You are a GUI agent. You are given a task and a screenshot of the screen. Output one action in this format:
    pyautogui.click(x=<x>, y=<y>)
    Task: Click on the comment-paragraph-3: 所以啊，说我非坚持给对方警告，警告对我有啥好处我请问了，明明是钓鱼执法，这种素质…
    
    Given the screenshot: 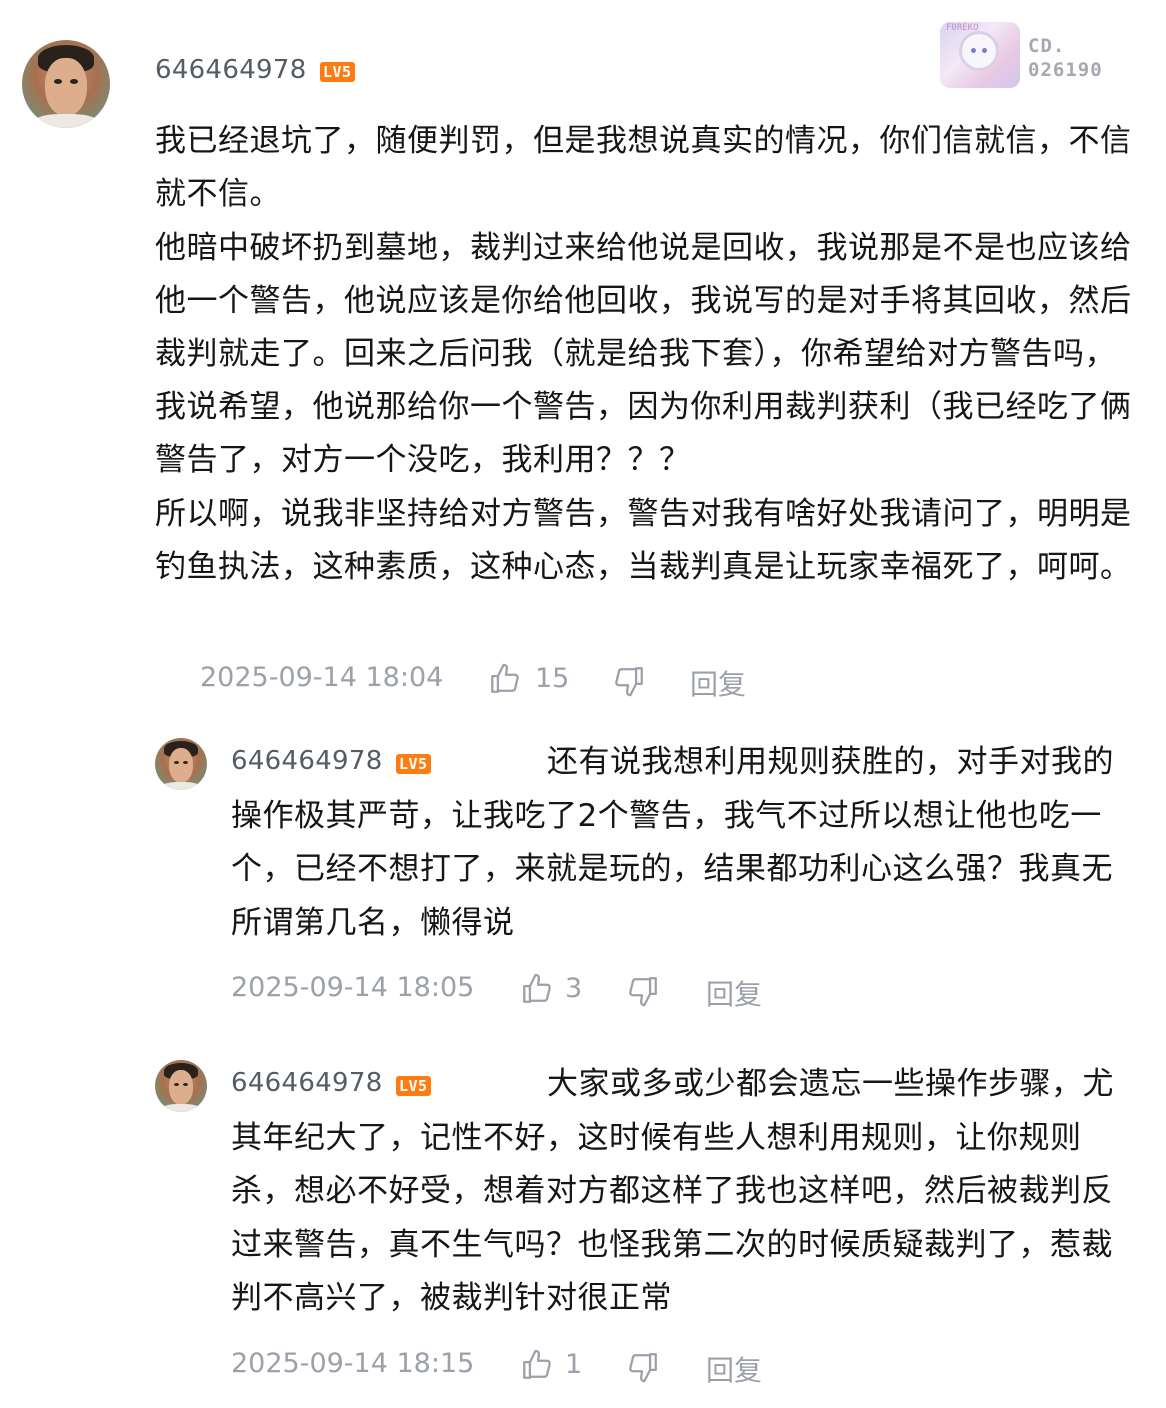 What is the action you would take?
    pyautogui.click(x=643, y=540)
    